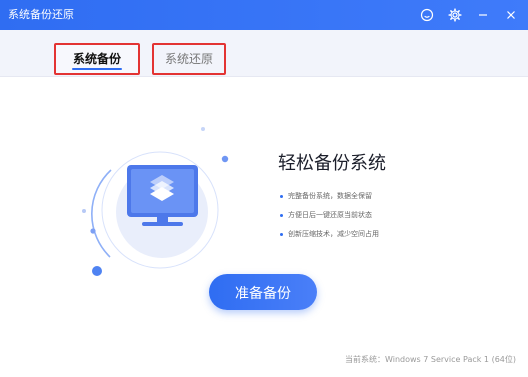 Image resolution: width=528 pixels, height=377 pixels. I want to click on feature-text: 完整备份系统，数据全保留, so click(330, 196).